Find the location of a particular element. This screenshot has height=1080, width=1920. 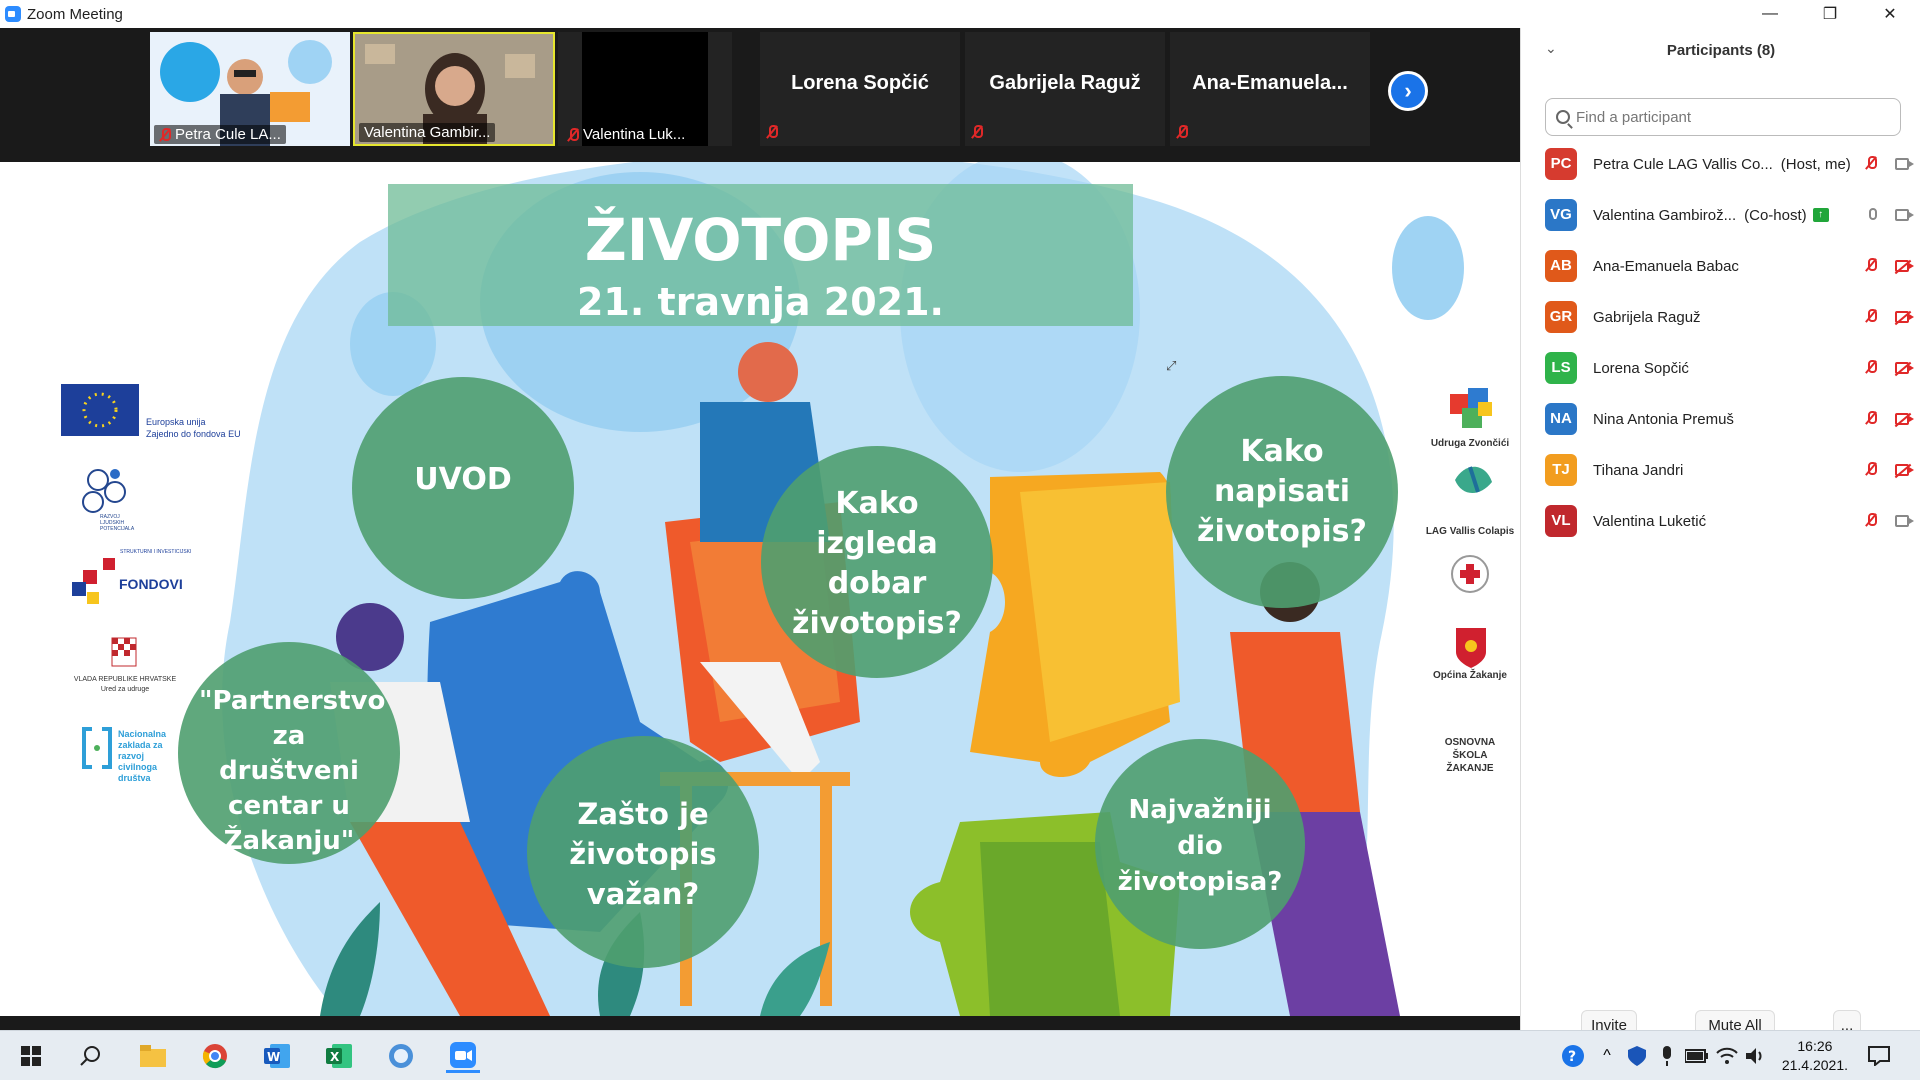

fondovi-label: FONDOVI is located at coordinates (151, 584).